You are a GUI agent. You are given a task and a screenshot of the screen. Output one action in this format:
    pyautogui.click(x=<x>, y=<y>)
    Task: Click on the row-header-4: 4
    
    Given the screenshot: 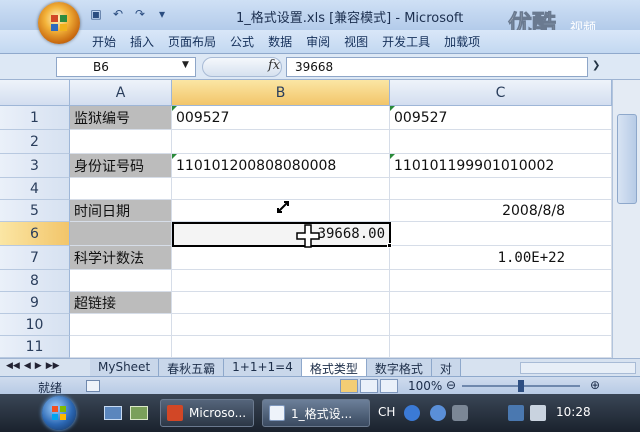 What is the action you would take?
    pyautogui.click(x=35, y=189)
    